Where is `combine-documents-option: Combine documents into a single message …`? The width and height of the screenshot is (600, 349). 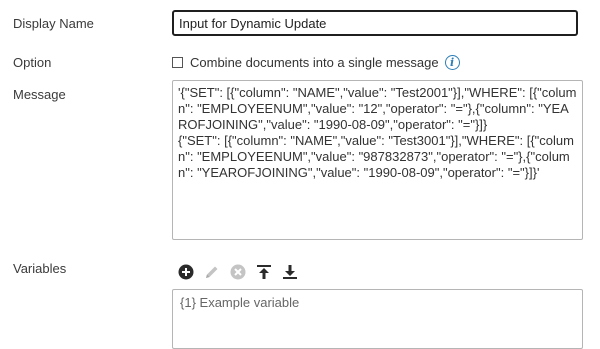 combine-documents-option: Combine documents into a single message … is located at coordinates (316, 62).